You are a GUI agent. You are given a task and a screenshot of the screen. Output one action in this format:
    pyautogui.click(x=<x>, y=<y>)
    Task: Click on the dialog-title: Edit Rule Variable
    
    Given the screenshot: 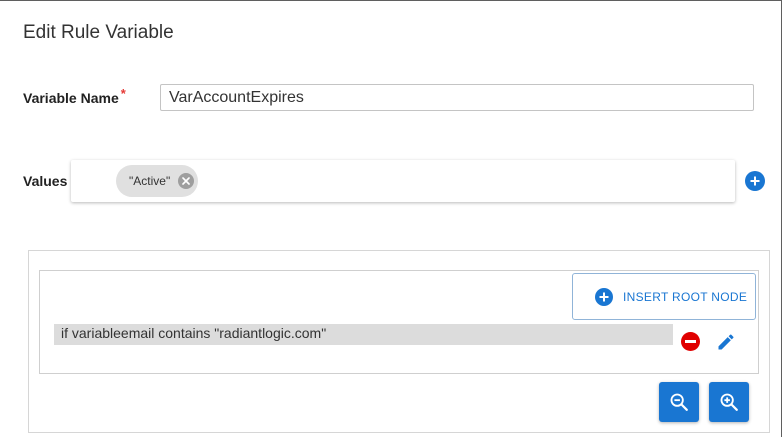 What is the action you would take?
    pyautogui.click(x=98, y=32)
    